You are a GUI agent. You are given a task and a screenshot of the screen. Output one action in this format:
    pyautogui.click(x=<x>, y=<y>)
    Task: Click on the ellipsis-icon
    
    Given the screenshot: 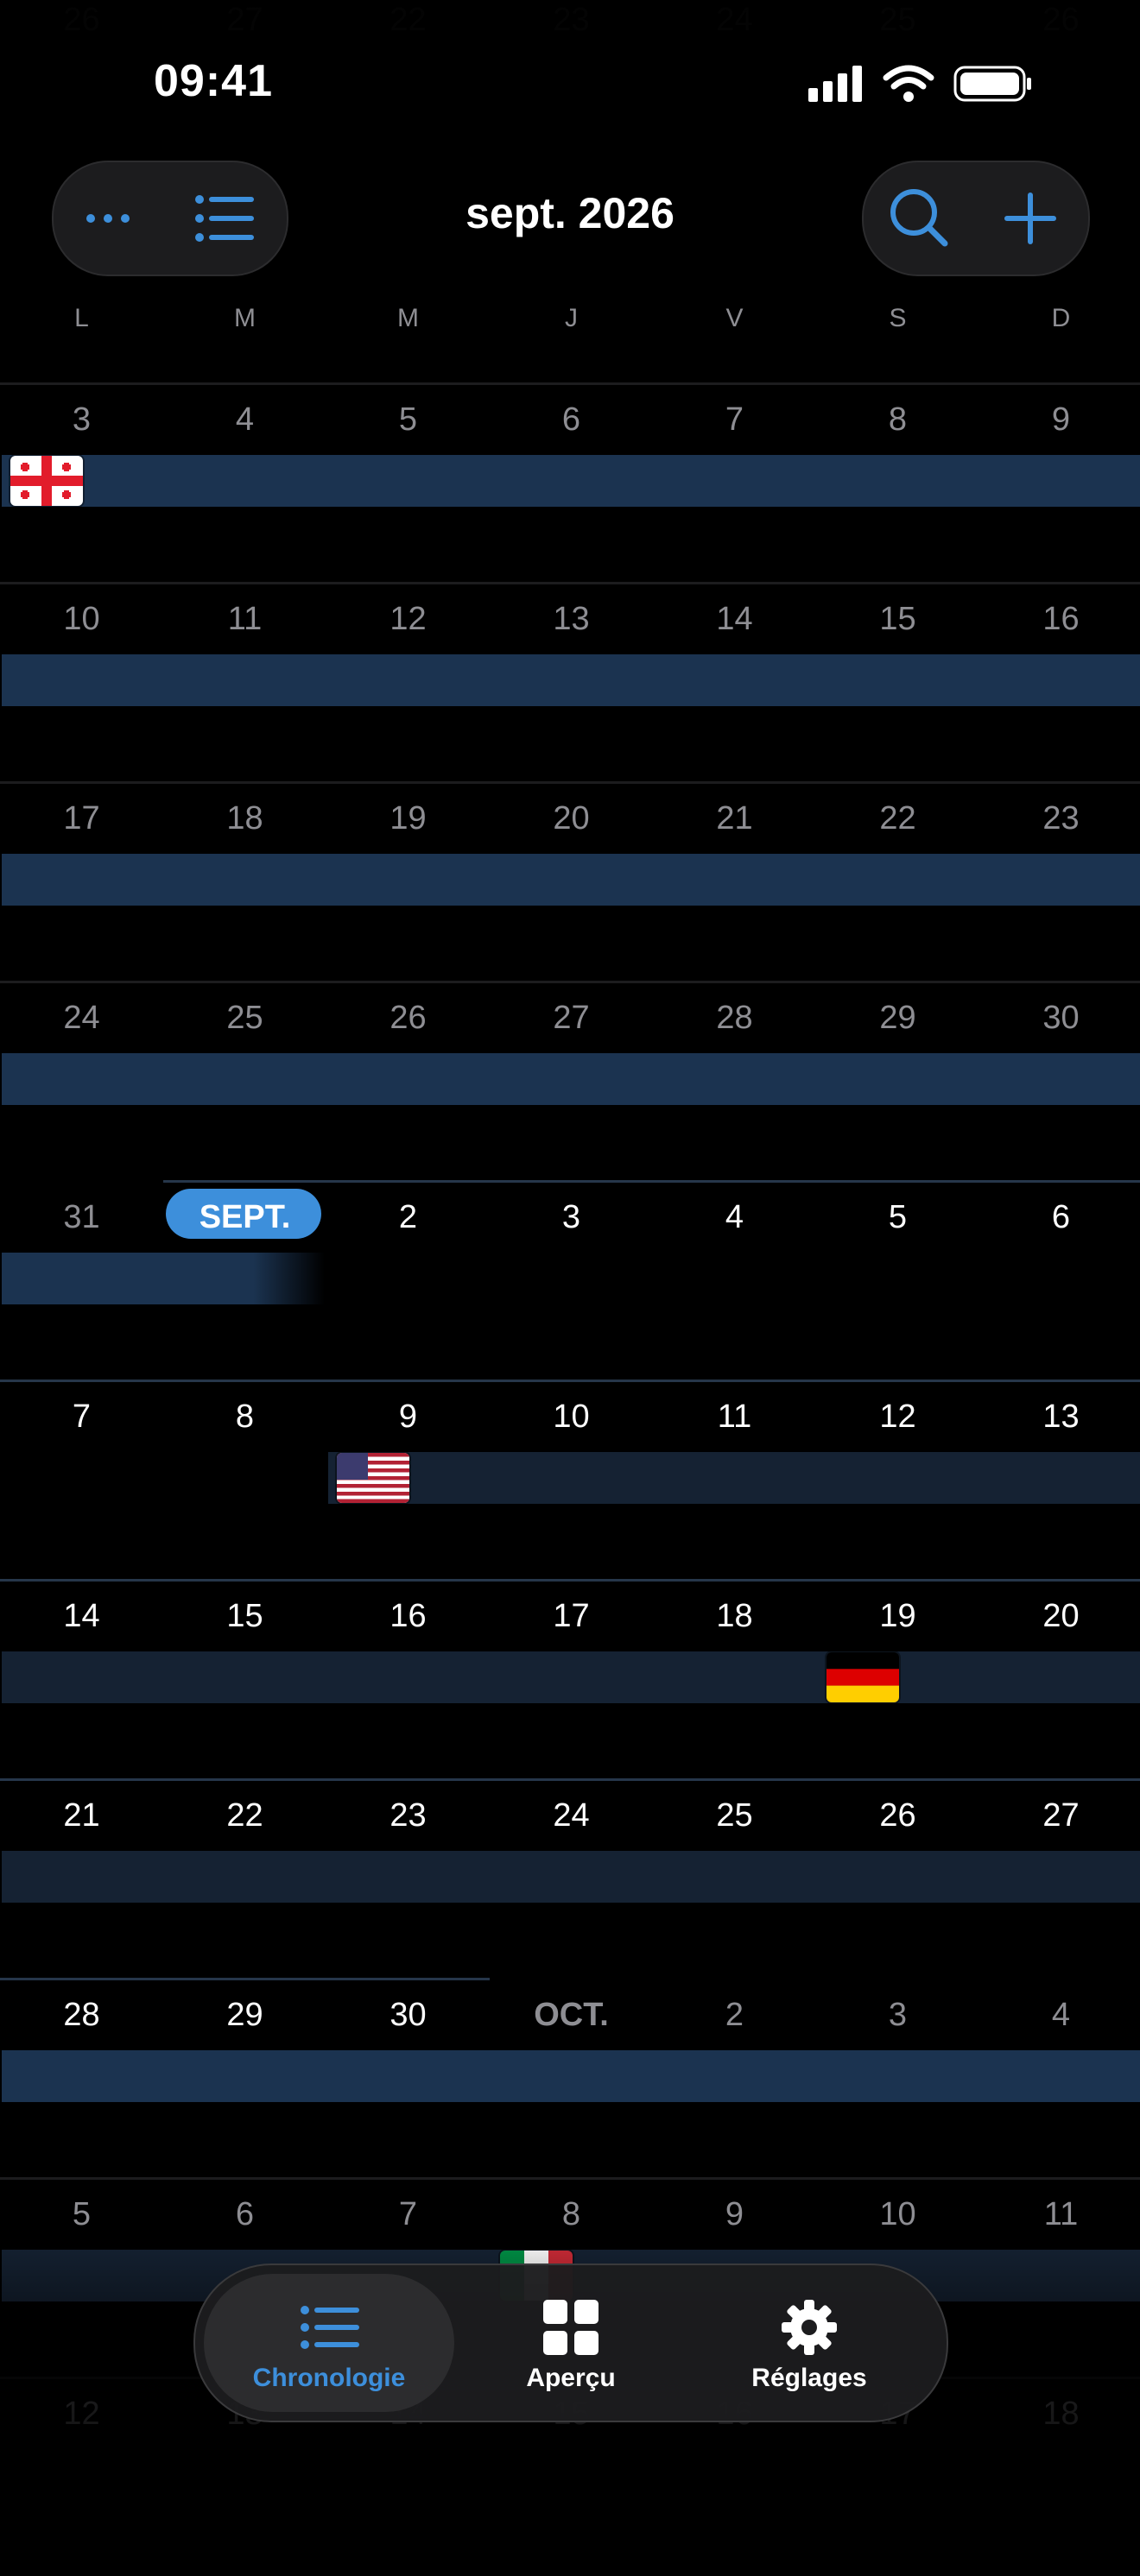 What is the action you would take?
    pyautogui.click(x=108, y=218)
    